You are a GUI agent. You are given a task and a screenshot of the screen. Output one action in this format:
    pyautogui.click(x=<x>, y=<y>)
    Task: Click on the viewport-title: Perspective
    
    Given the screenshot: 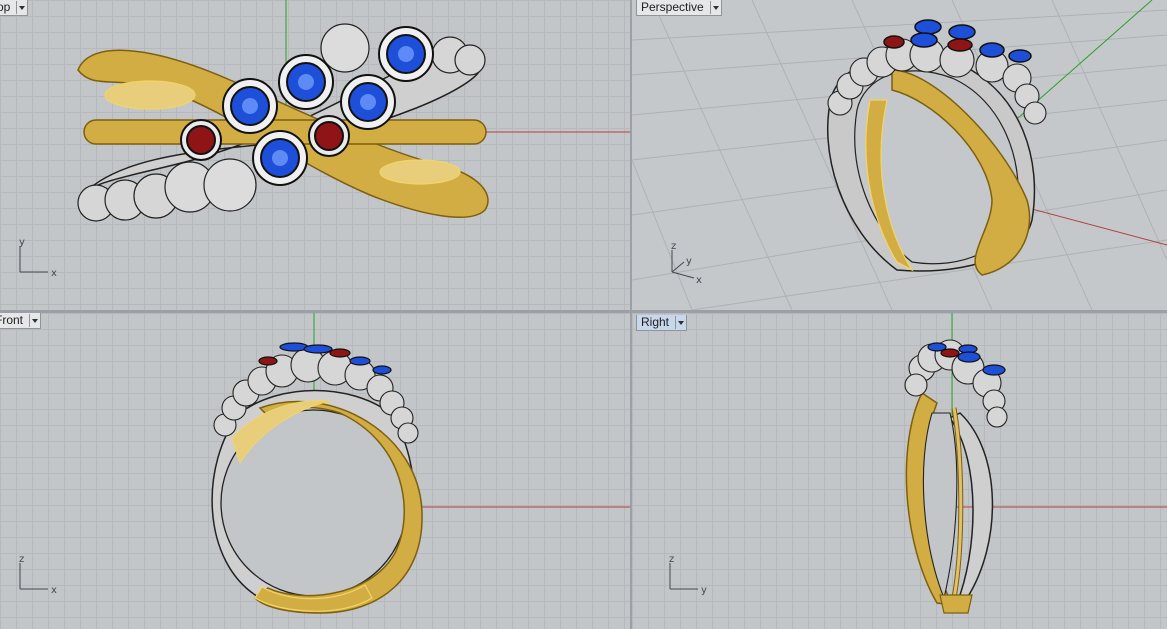 What is the action you would take?
    pyautogui.click(x=672, y=7)
    